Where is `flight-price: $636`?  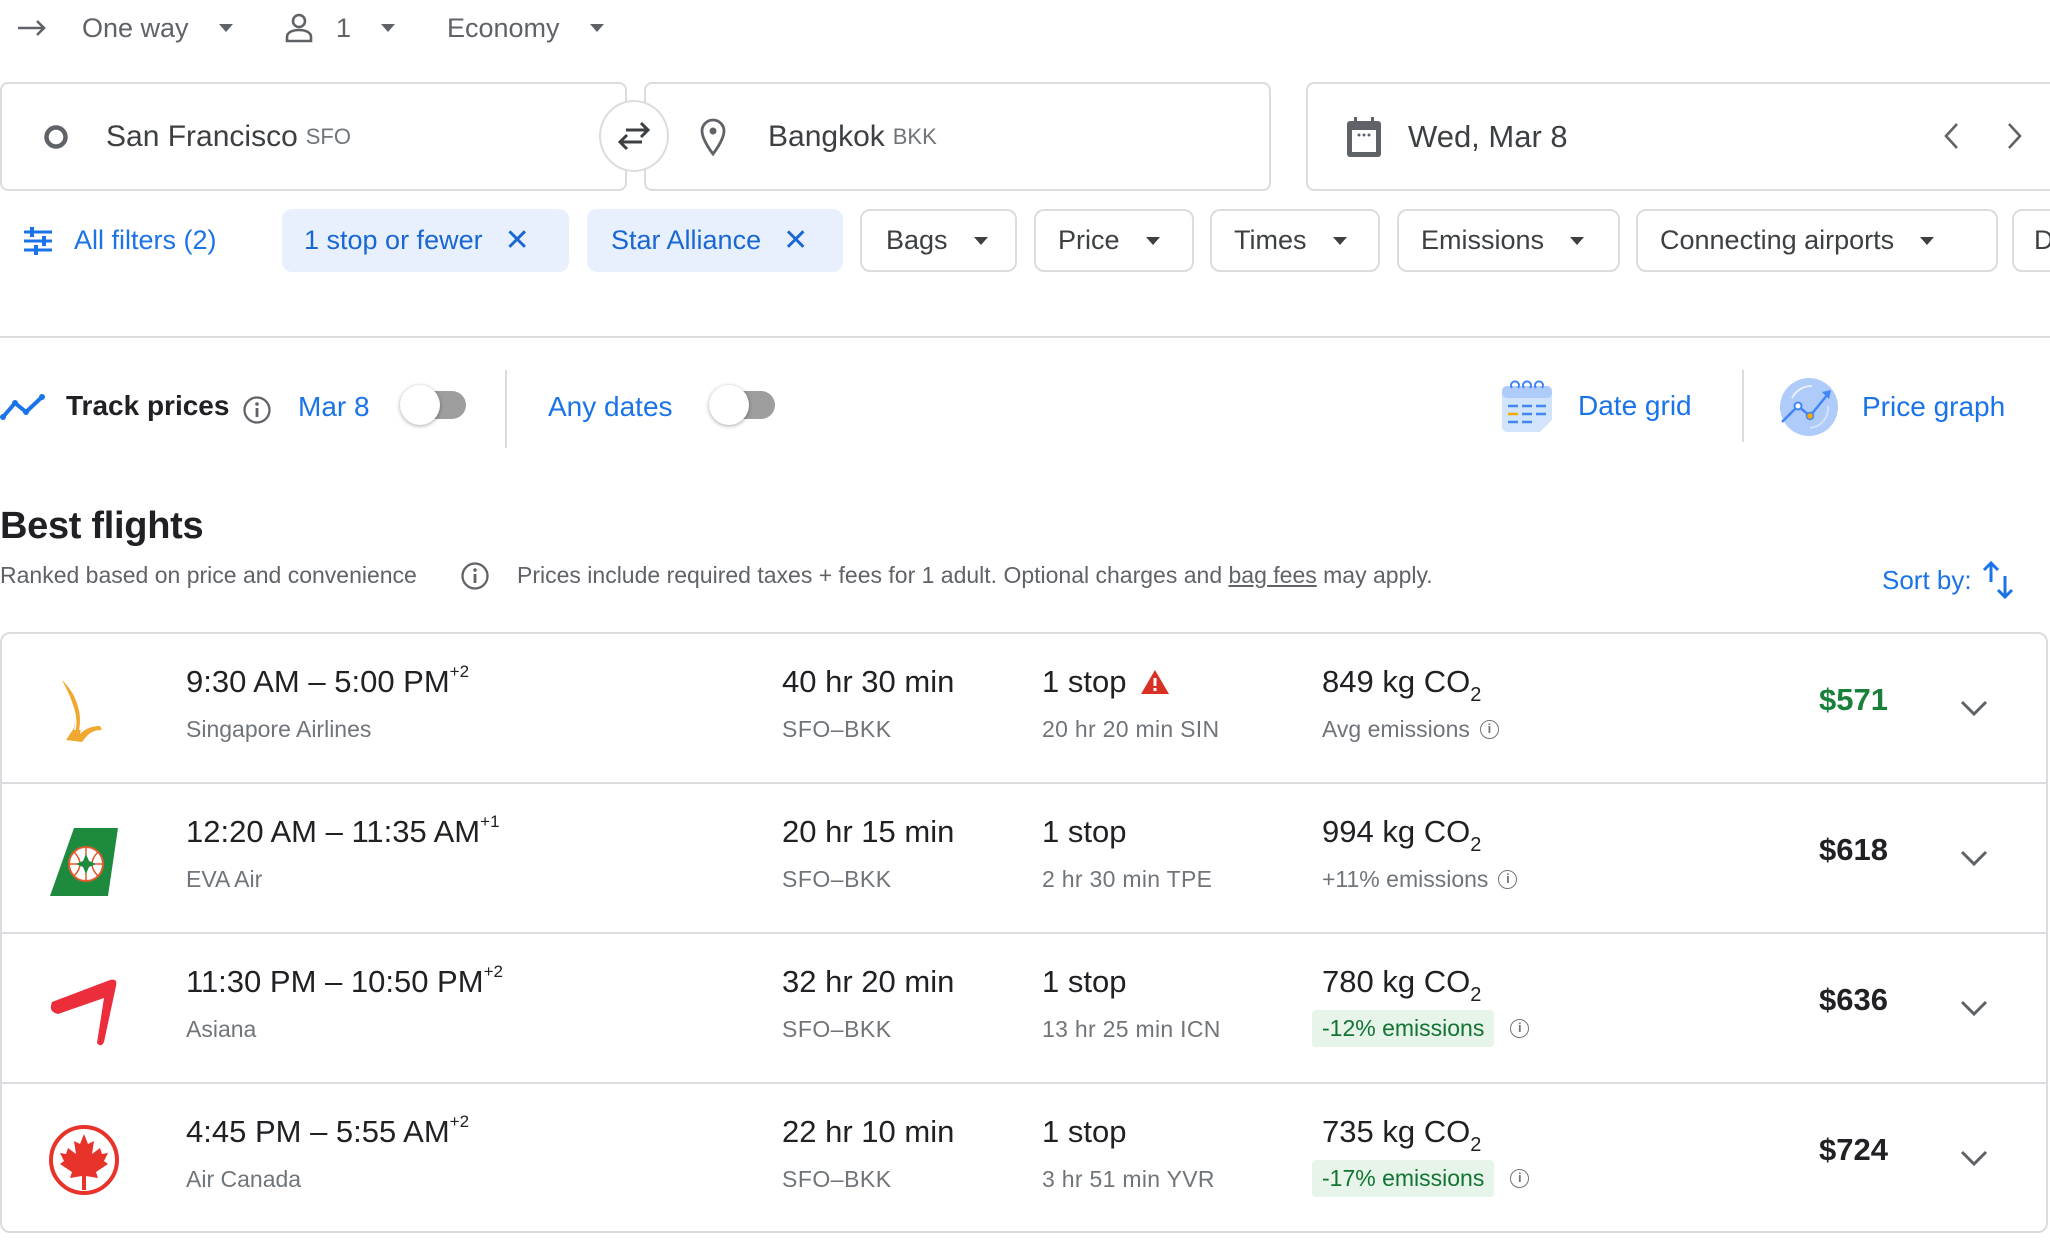
flight-price: $636 is located at coordinates (1853, 999).